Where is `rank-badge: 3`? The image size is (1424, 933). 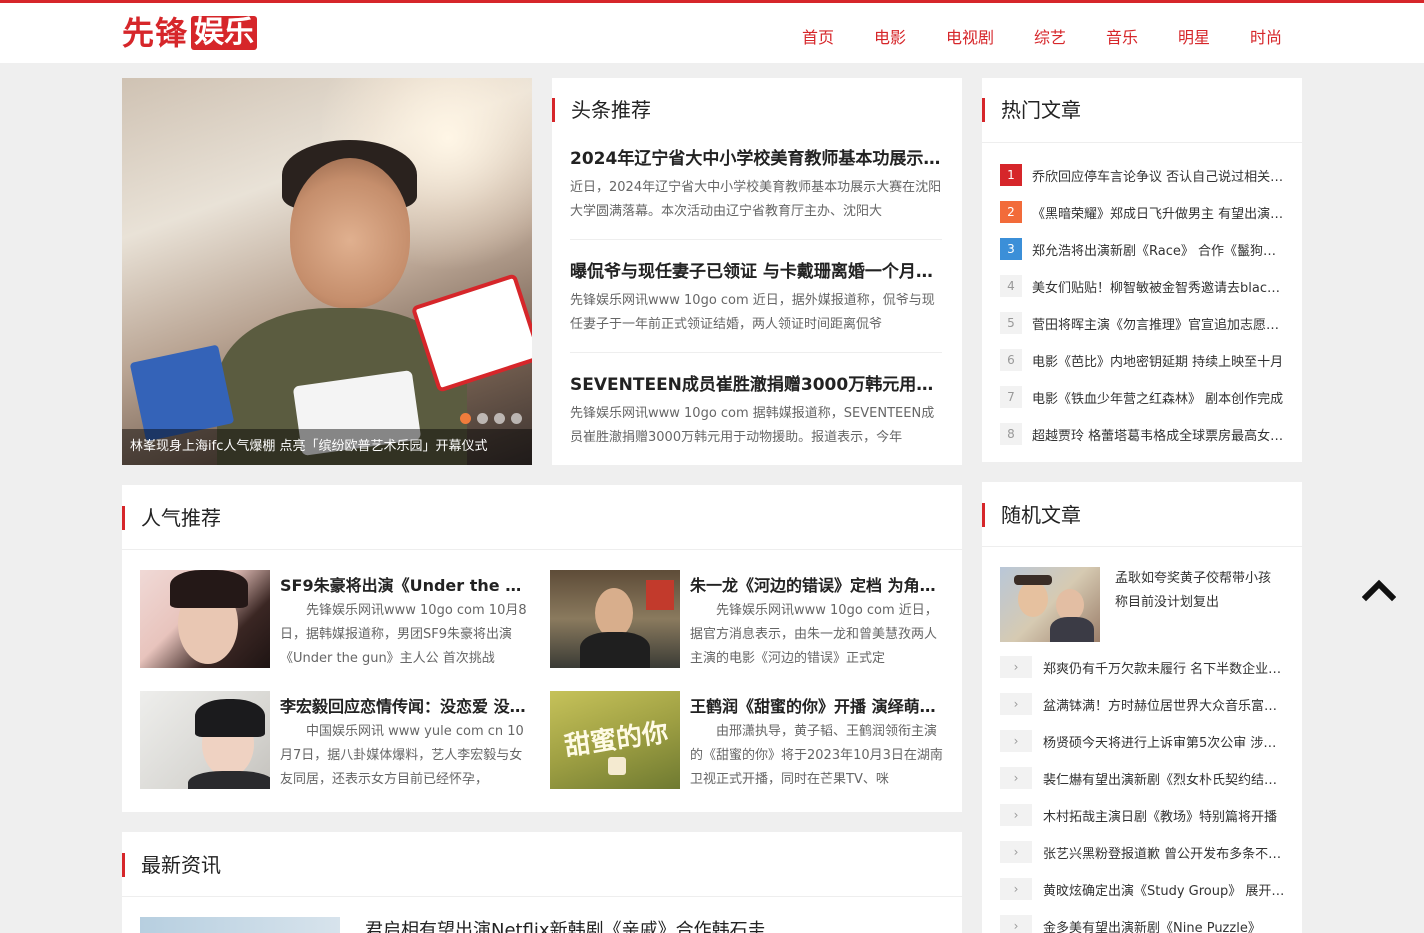 rank-badge: 3 is located at coordinates (1011, 249).